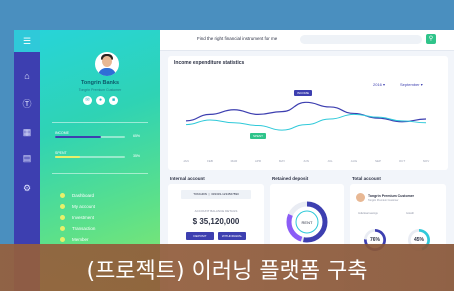  What do you see at coordinates (366, 178) in the screenshot?
I see `total-account-heading: Total account` at bounding box center [366, 178].